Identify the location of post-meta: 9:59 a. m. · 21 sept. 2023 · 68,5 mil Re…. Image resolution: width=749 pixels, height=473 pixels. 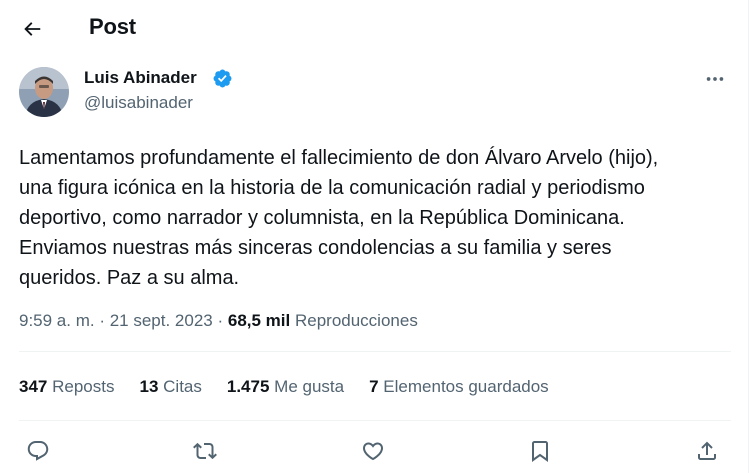
(218, 321).